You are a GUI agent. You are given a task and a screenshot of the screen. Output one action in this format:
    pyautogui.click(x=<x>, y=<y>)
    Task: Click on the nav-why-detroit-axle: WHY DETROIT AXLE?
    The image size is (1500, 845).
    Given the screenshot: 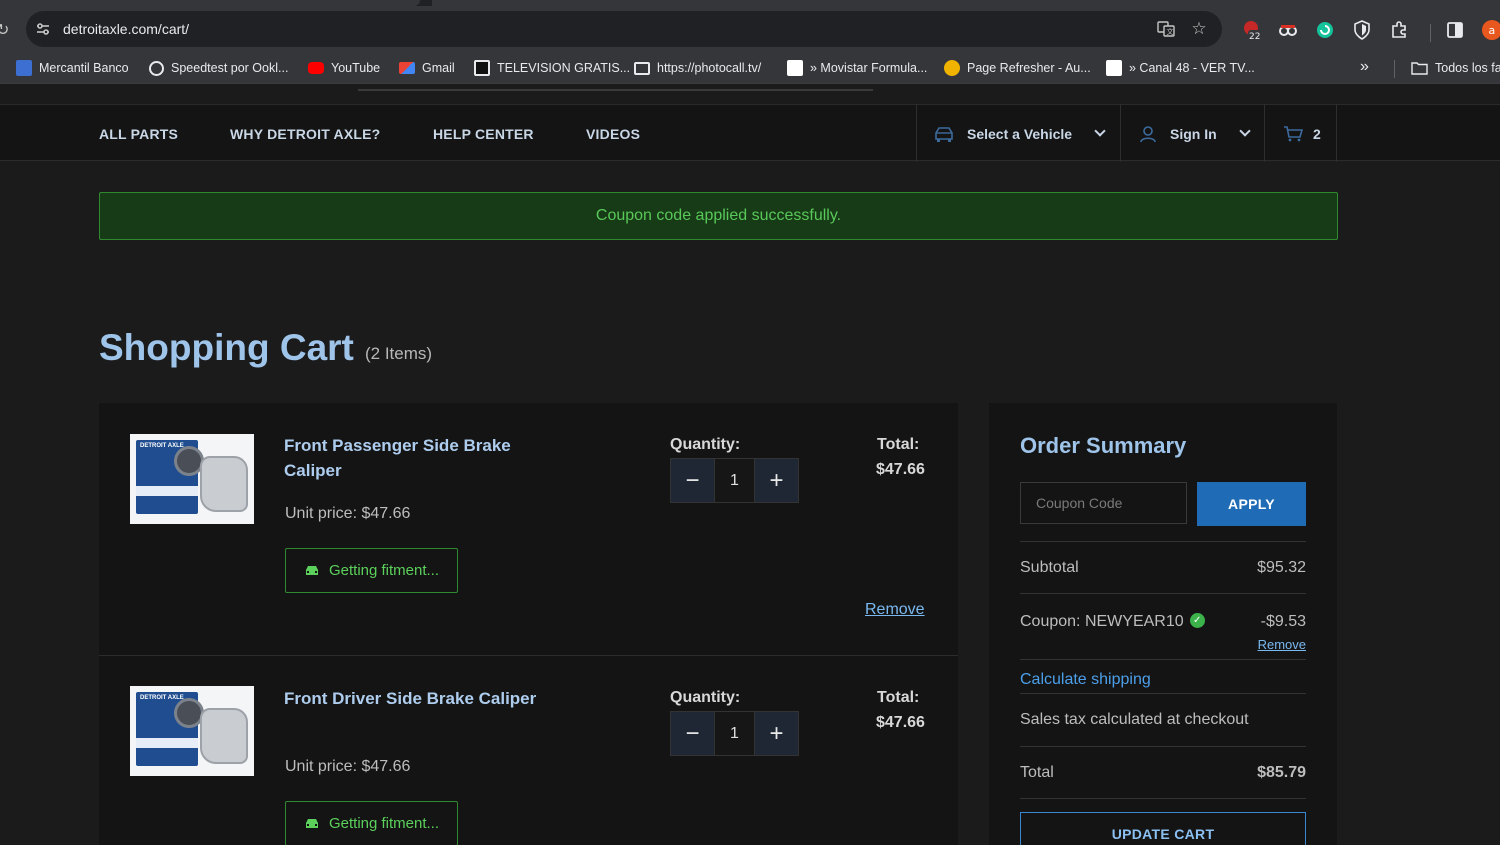 What is the action you would take?
    pyautogui.click(x=305, y=134)
    